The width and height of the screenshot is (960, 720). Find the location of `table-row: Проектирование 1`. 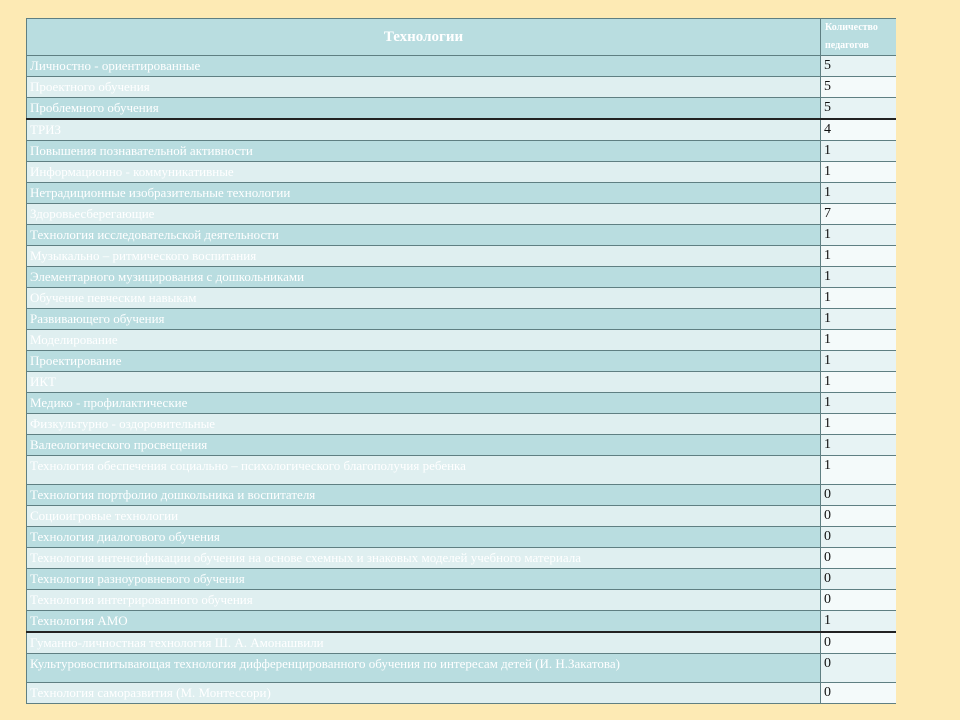

table-row: Проектирование 1 is located at coordinates (461, 361).